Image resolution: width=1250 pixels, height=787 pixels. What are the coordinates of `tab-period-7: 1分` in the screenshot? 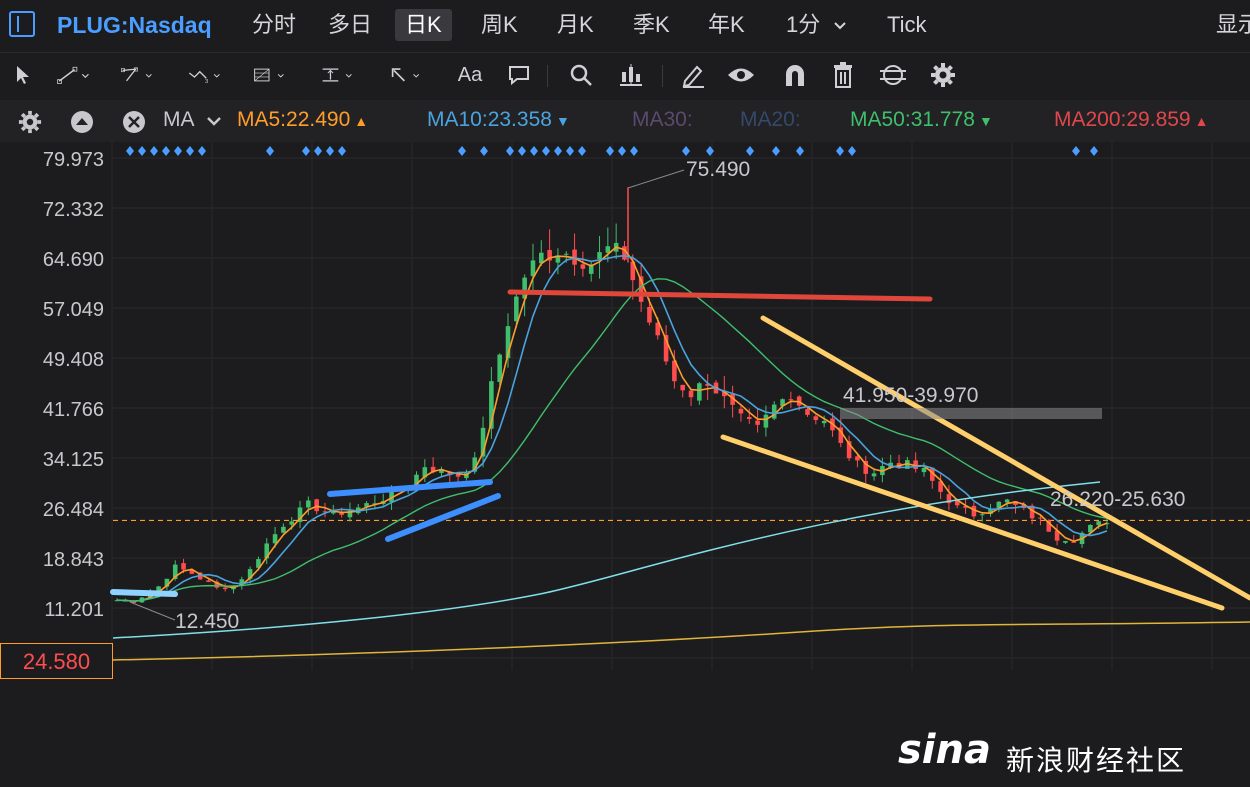 It's located at (817, 25).